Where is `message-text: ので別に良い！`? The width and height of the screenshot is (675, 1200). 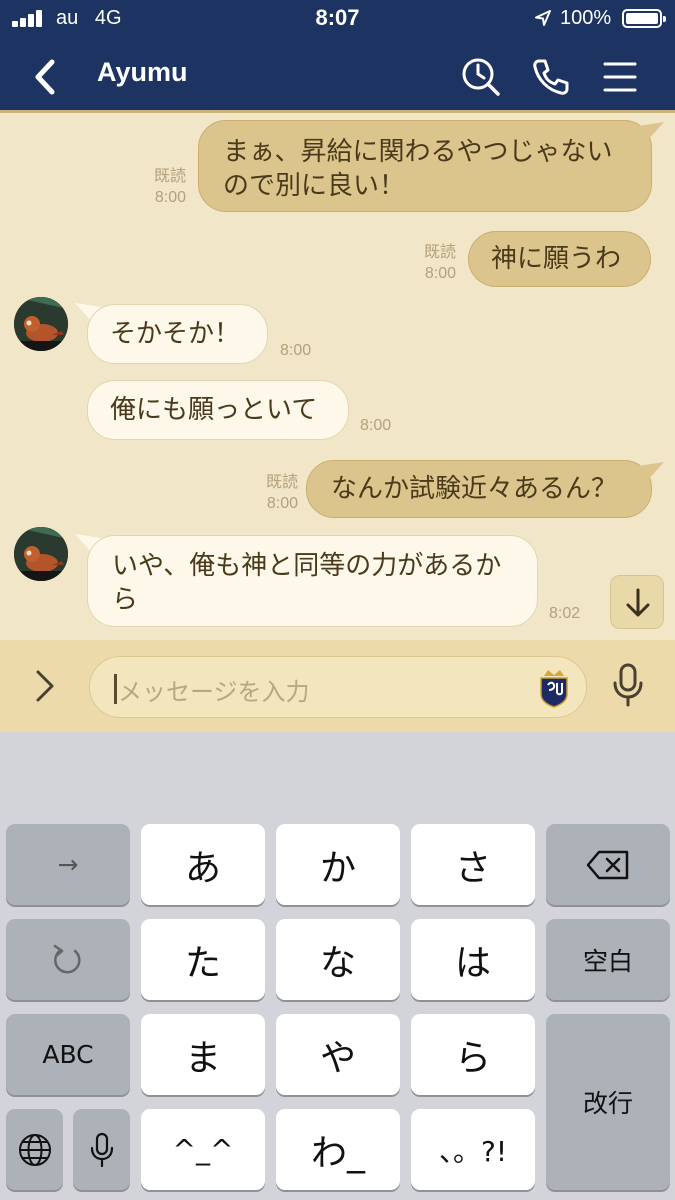 message-text: ので別に良い！ is located at coordinates (314, 186).